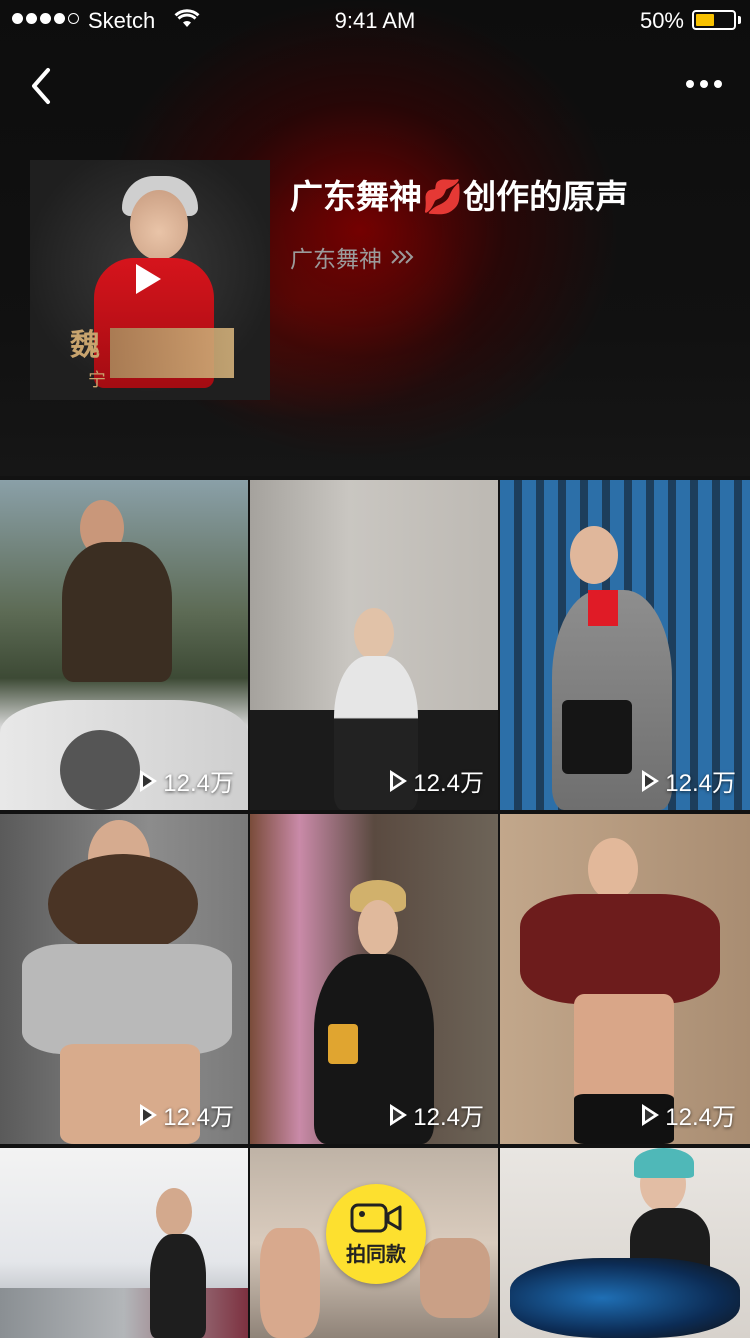 This screenshot has height=1338, width=750. I want to click on author-link: 广东舞神, so click(353, 257).